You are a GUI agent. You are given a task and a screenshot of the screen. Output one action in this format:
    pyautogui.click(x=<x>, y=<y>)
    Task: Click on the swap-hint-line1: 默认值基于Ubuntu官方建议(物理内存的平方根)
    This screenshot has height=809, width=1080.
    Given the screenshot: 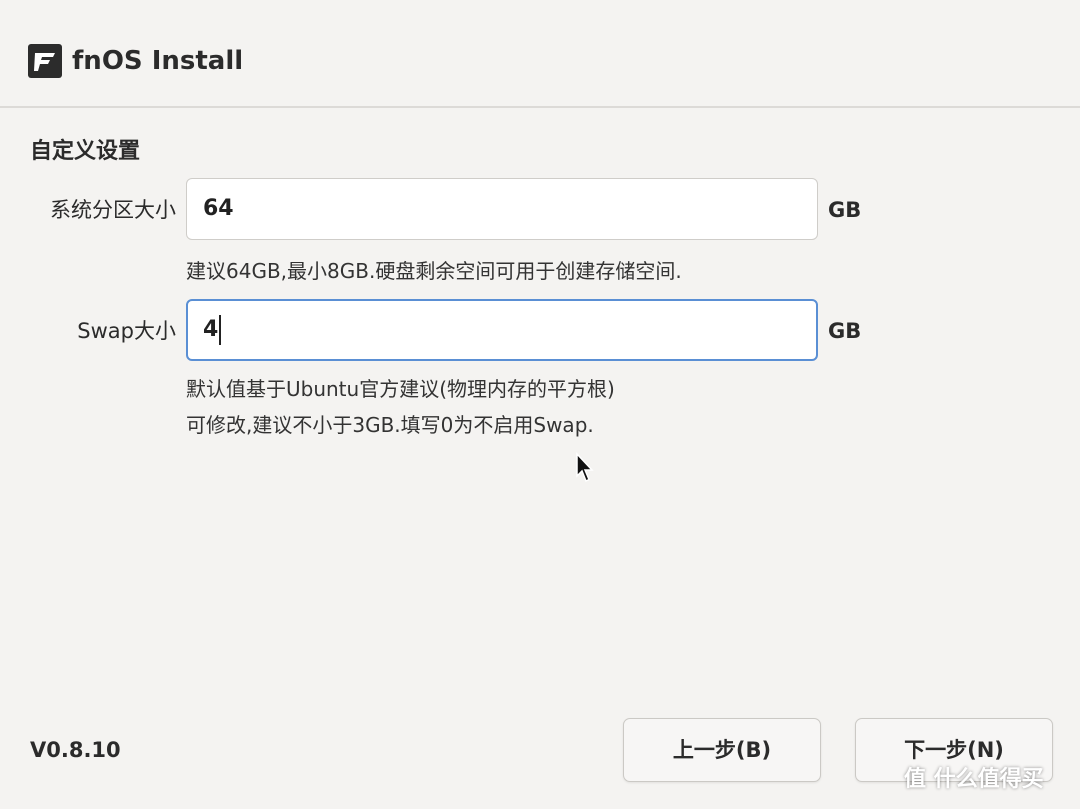 What is the action you would take?
    pyautogui.click(x=400, y=389)
    